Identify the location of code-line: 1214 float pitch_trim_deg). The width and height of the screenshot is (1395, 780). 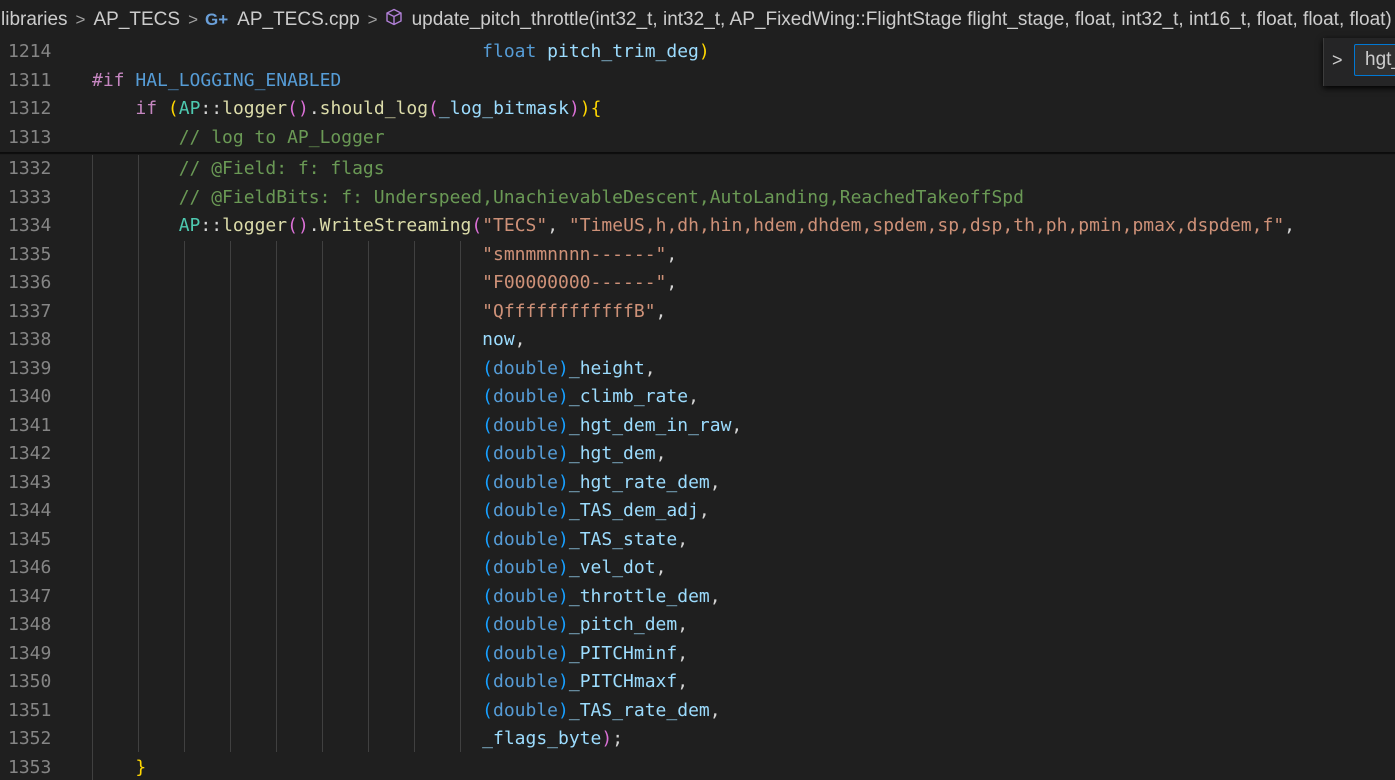
(697, 52).